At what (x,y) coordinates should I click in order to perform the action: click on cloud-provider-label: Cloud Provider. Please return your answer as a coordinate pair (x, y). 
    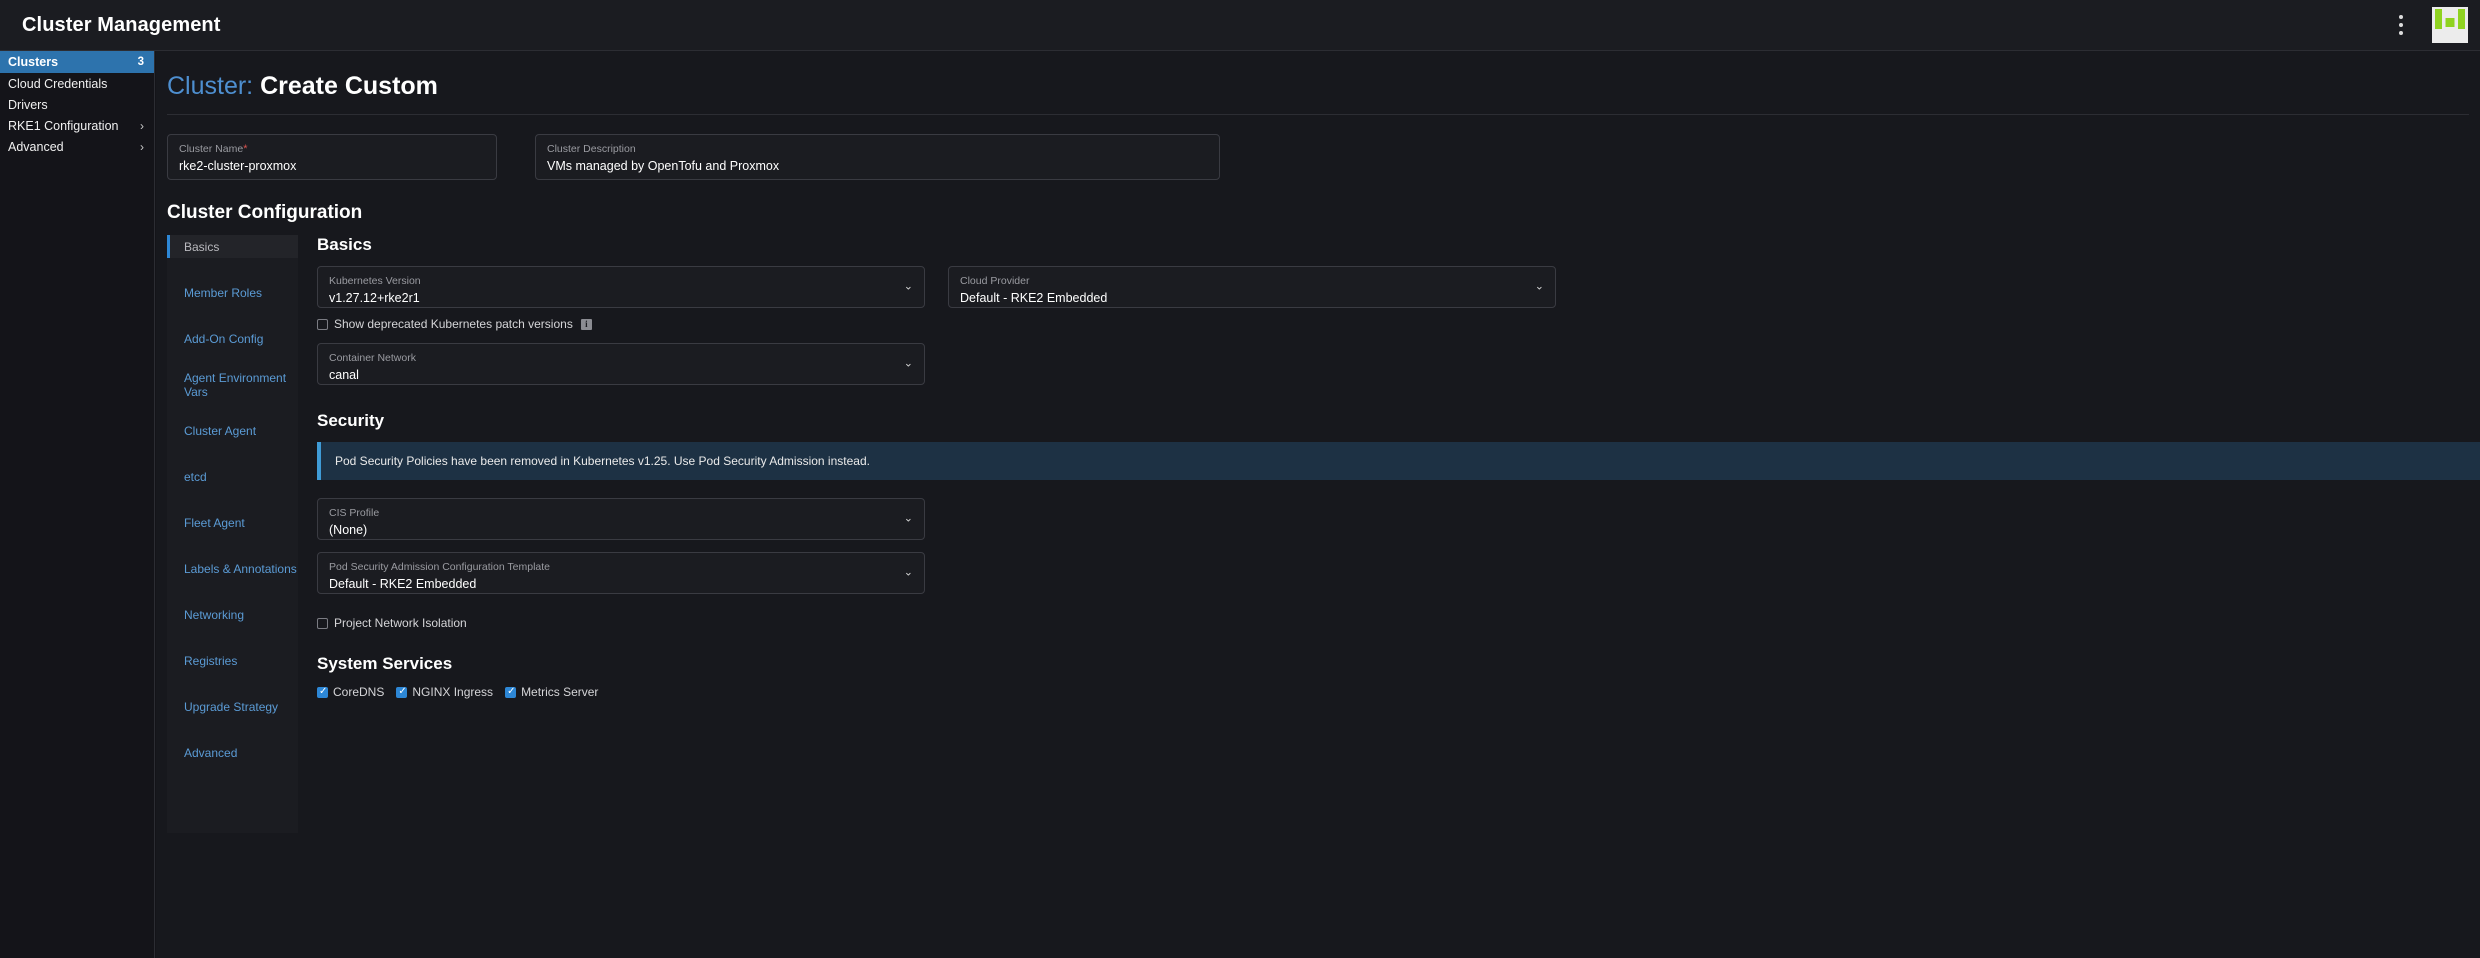
    Looking at the image, I should click on (995, 281).